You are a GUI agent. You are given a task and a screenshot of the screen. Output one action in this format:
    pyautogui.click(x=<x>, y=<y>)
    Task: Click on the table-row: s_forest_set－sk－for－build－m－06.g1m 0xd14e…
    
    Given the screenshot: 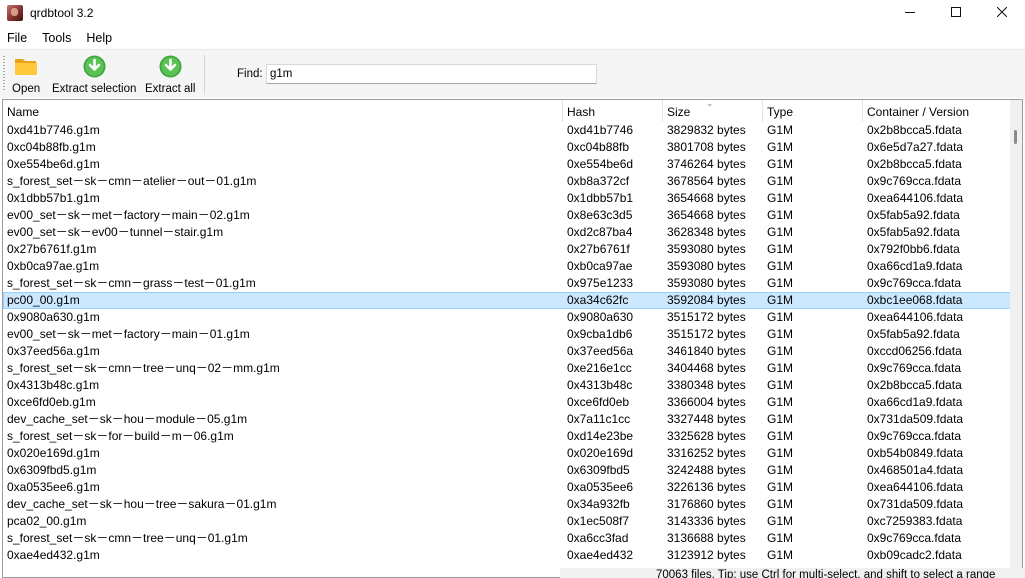 What is the action you would take?
    pyautogui.click(x=507, y=436)
    